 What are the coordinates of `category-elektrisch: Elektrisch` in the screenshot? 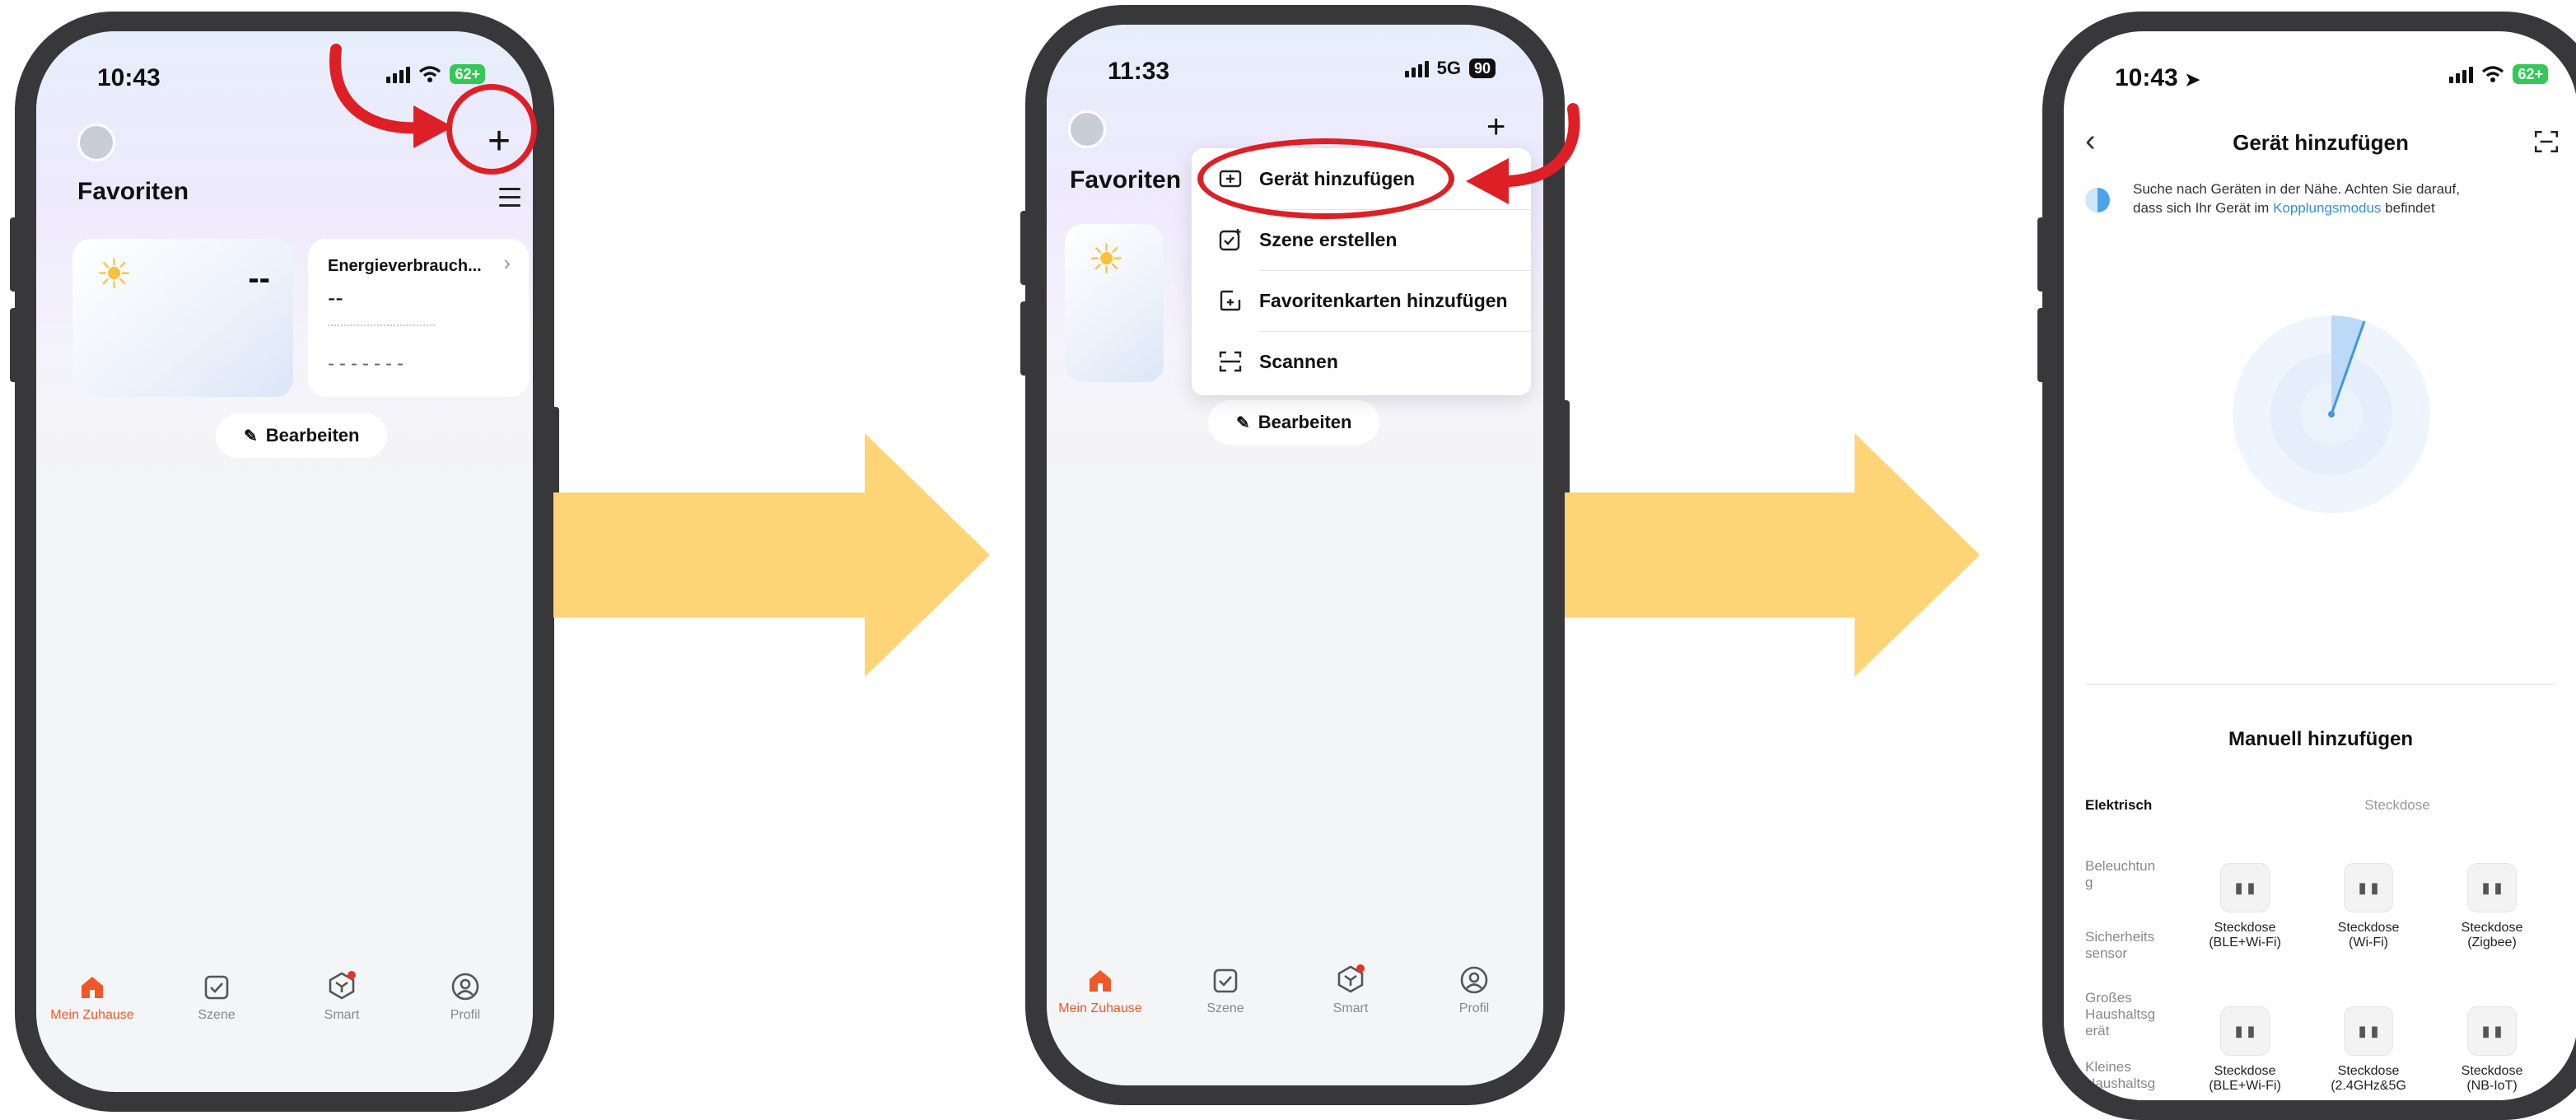 It's located at (2118, 805).